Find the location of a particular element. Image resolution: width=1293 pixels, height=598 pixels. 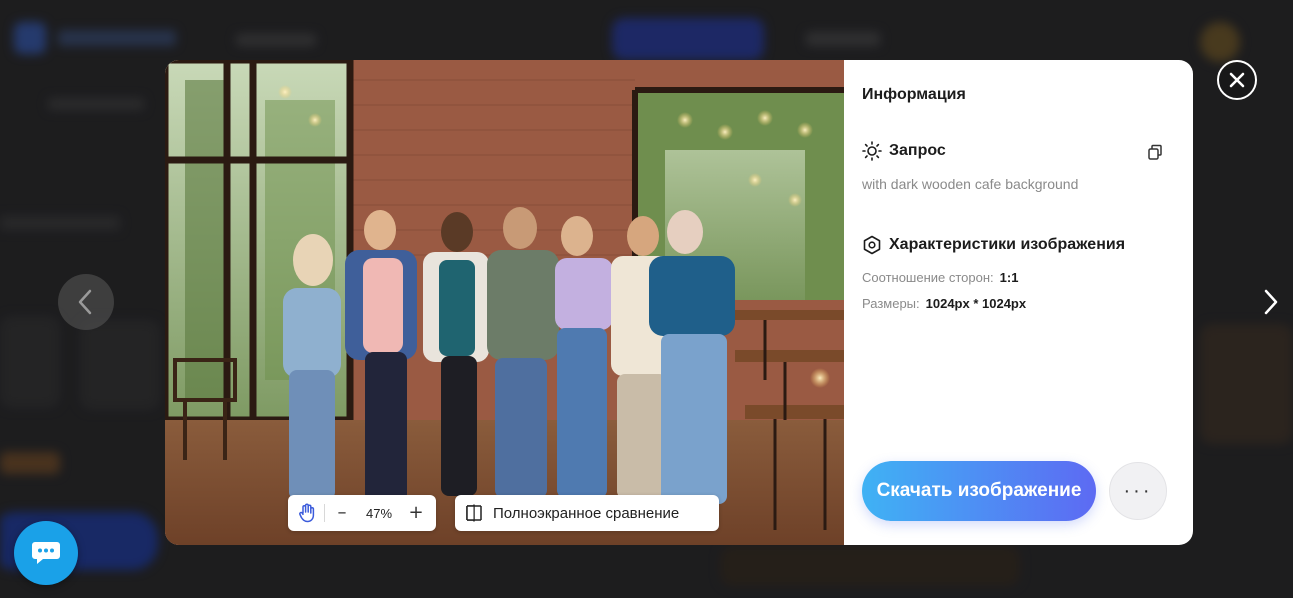

hand-pan-icon is located at coordinates (307, 513).